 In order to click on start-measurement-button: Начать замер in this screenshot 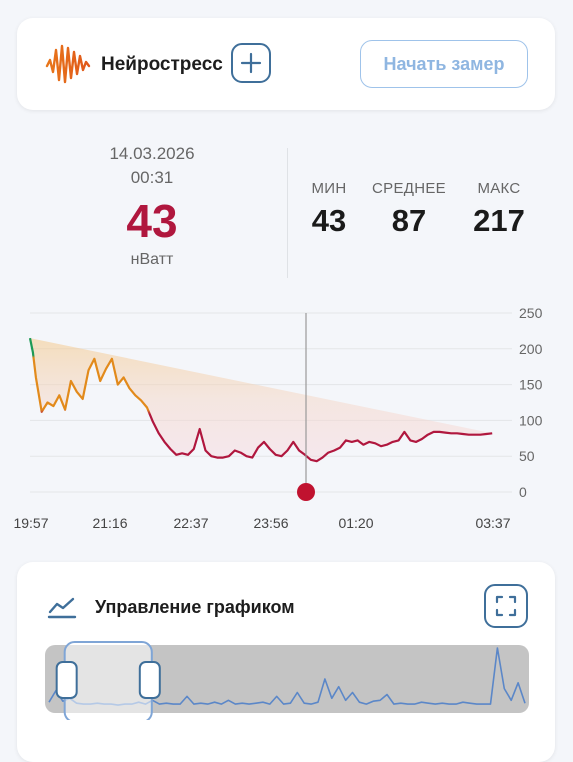, I will do `click(444, 64)`.